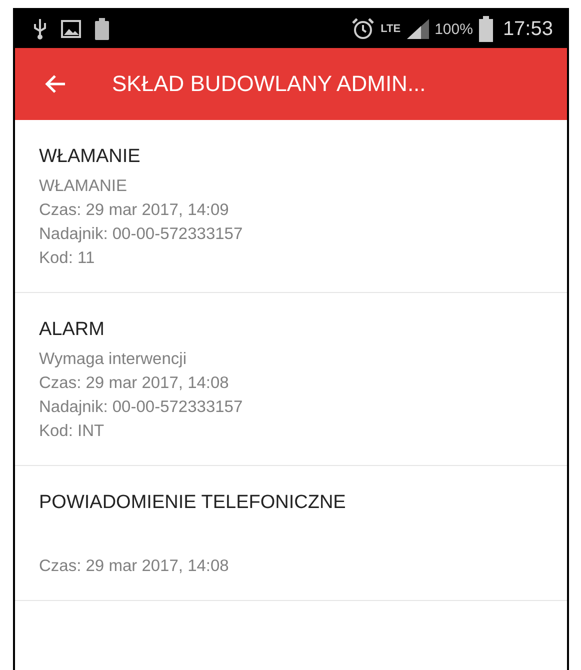 This screenshot has height=670, width=581. I want to click on event-detail: Kod: INT, so click(72, 431).